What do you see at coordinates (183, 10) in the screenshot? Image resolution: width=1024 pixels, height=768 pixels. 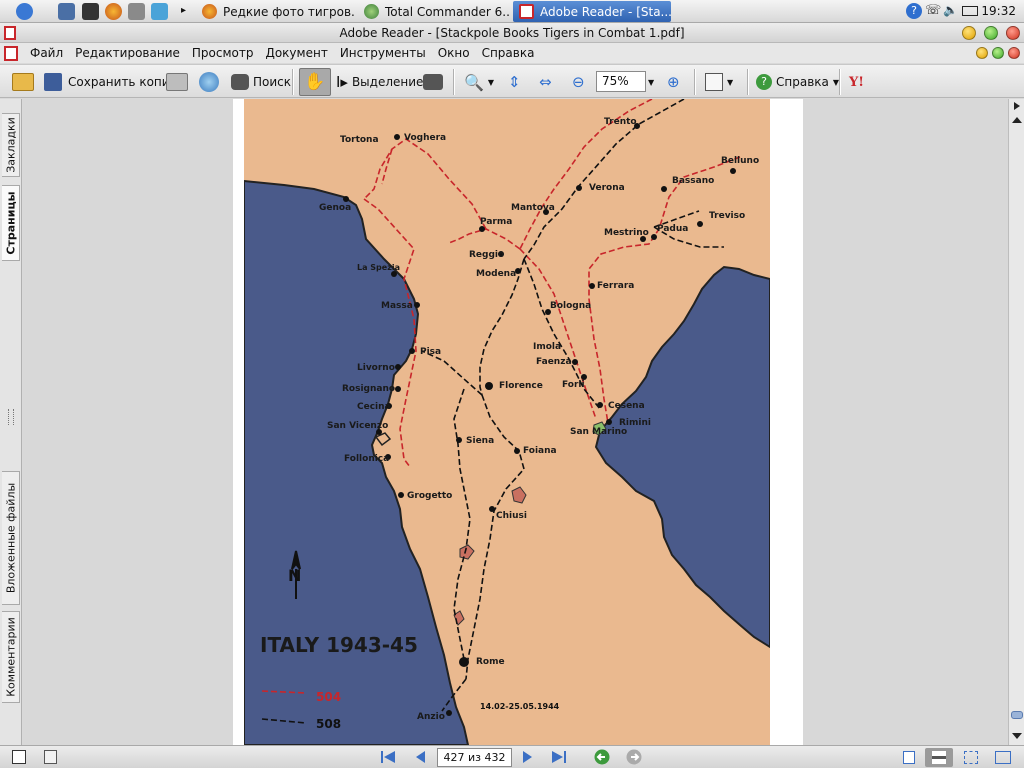 I see `taskbar-chevron-icon: ▸` at bounding box center [183, 10].